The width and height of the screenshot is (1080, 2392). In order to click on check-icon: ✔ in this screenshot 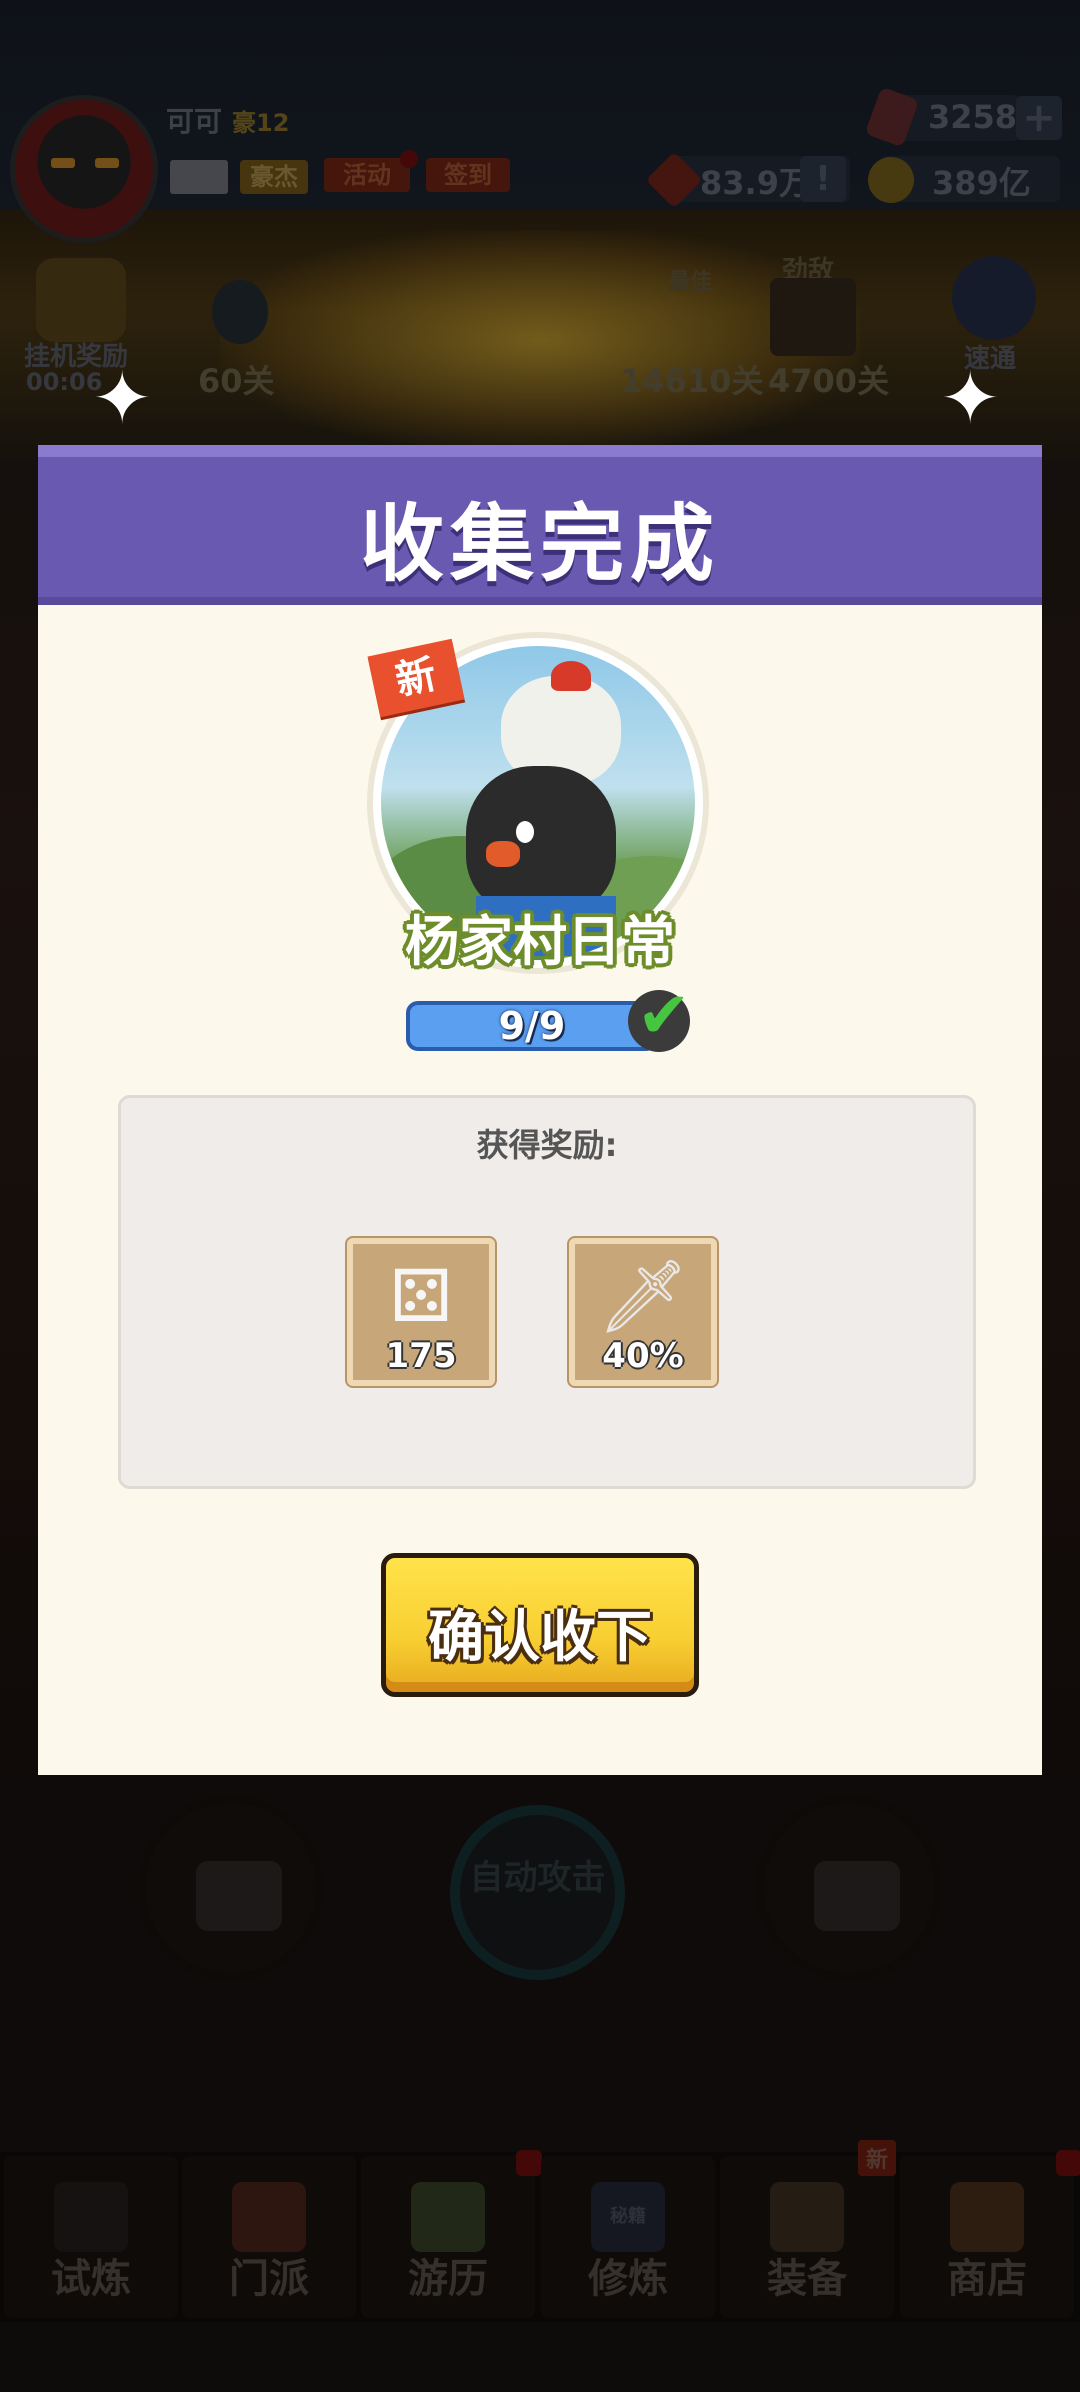, I will do `click(659, 1016)`.